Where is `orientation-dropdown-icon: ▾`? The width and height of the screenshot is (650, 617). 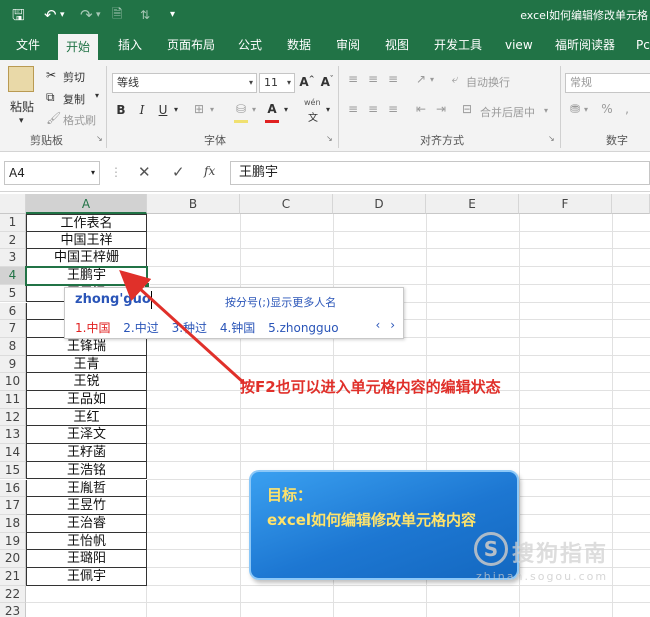
orientation-dropdown-icon: ▾ is located at coordinates (432, 79).